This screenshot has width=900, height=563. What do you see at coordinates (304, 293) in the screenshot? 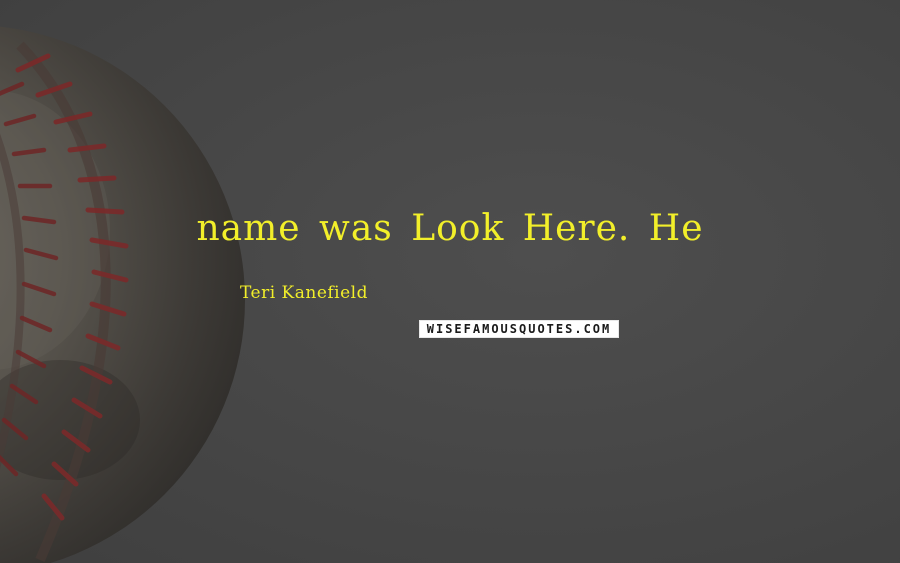
I see `quote-author: Teri Kanefield` at bounding box center [304, 293].